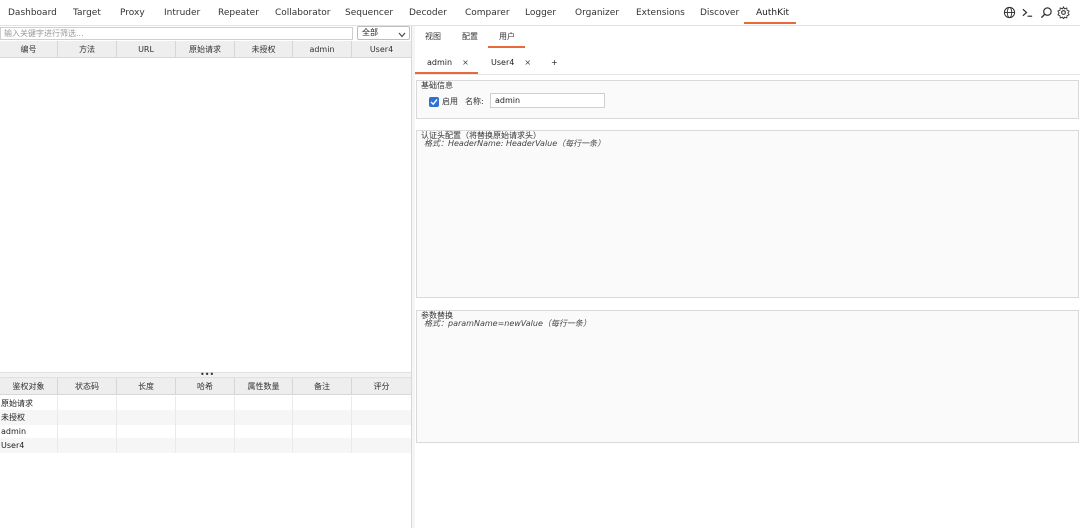 This screenshot has height=528, width=1080. Describe the element at coordinates (660, 13) in the screenshot. I see `menu-extensions: Extensions` at that location.